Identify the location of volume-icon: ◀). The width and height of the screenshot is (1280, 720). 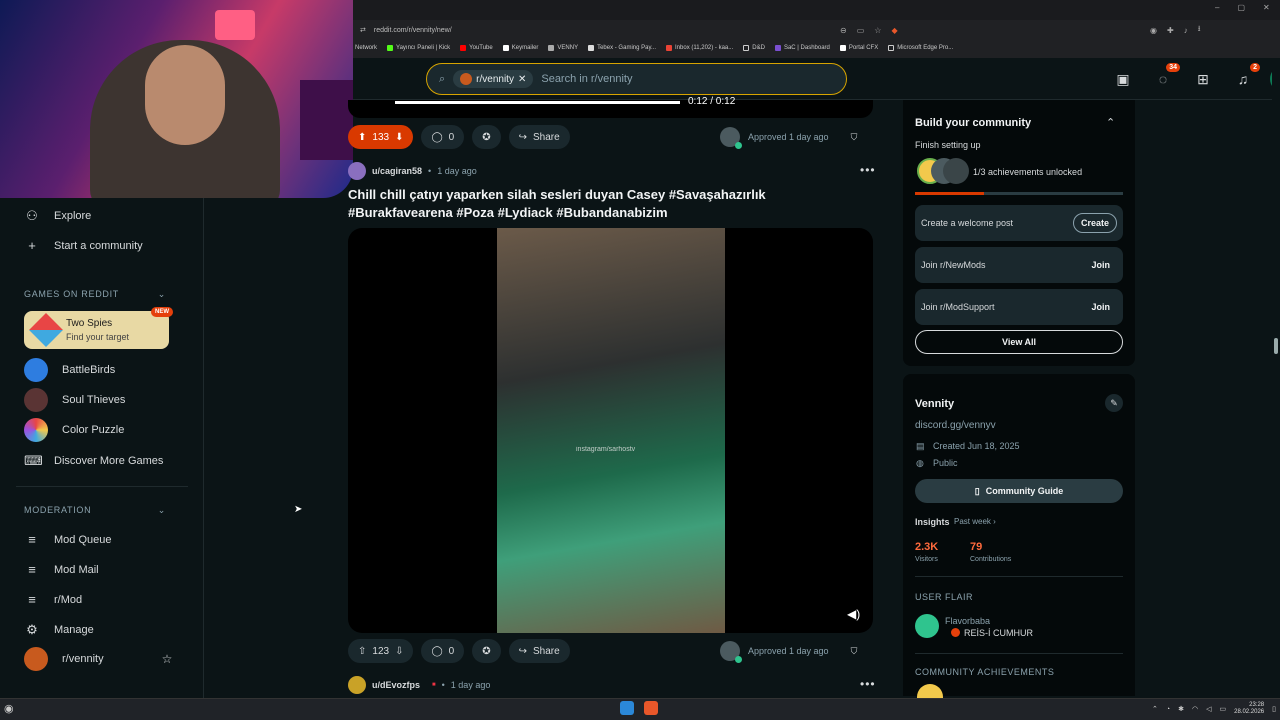
(854, 614).